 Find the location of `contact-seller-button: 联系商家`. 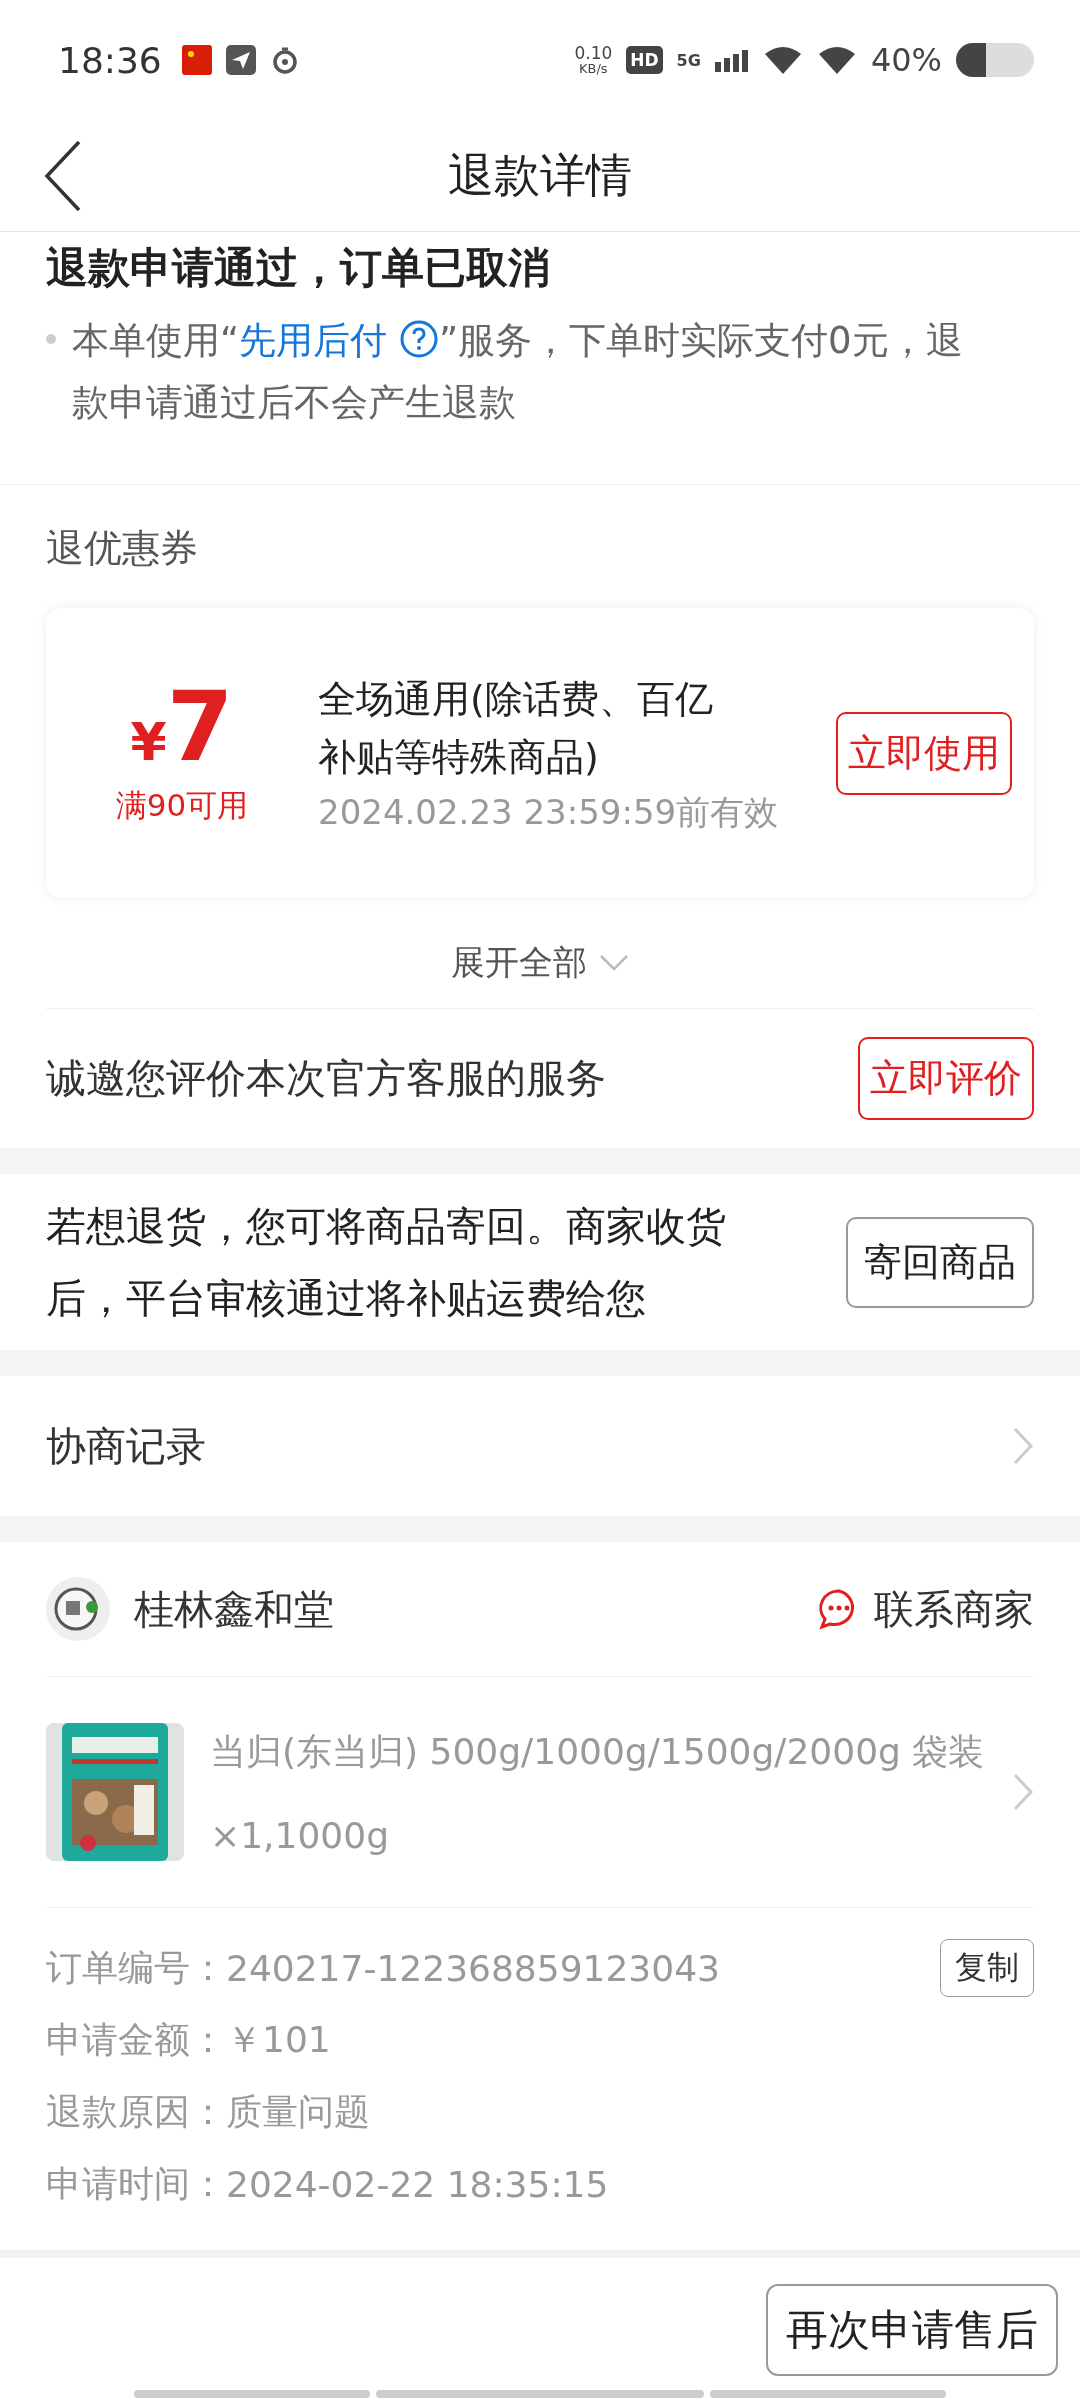

contact-seller-button: 联系商家 is located at coordinates (926, 1609).